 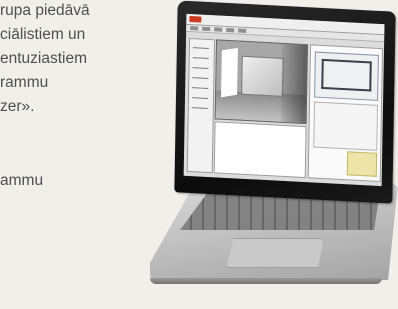 I want to click on room-back-wall, so click(x=262, y=76).